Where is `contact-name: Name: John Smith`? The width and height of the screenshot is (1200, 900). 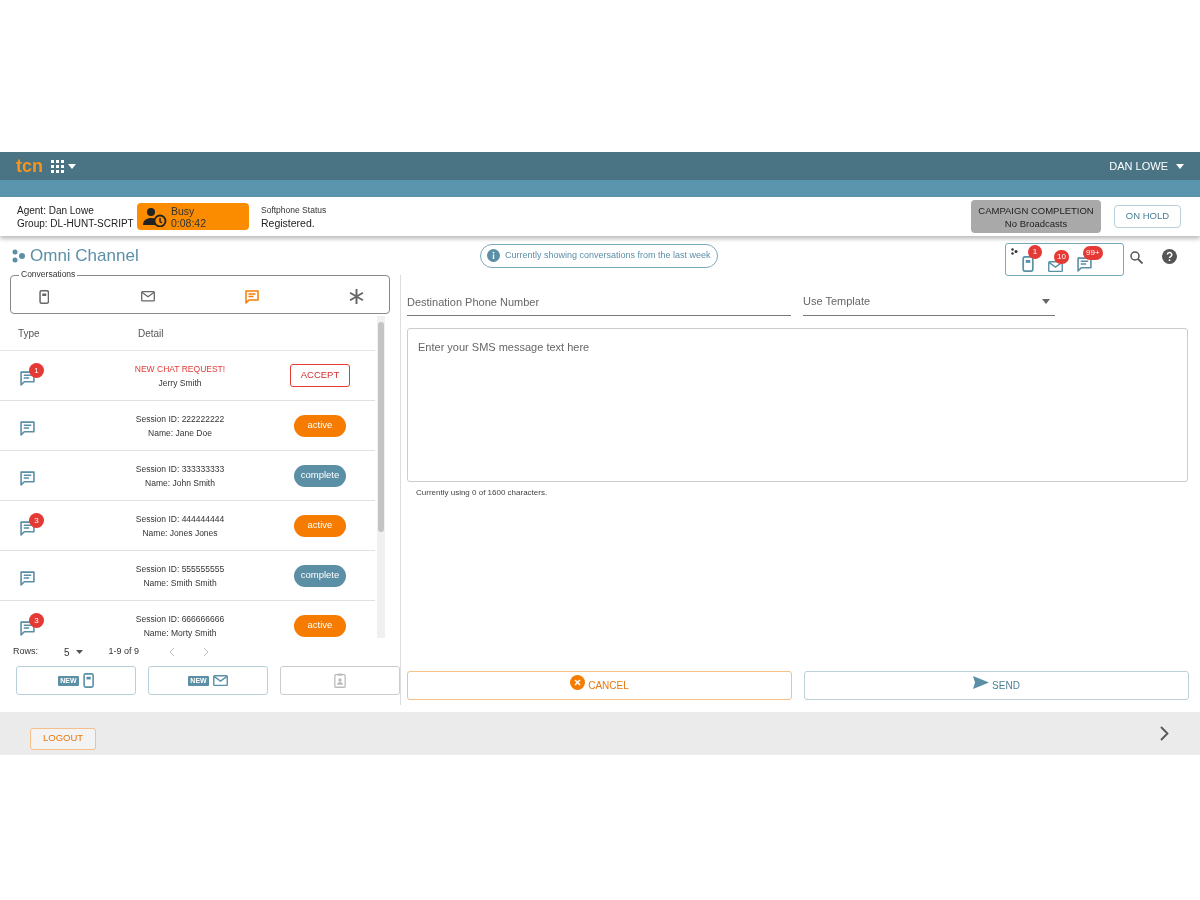 contact-name: Name: John Smith is located at coordinates (180, 483).